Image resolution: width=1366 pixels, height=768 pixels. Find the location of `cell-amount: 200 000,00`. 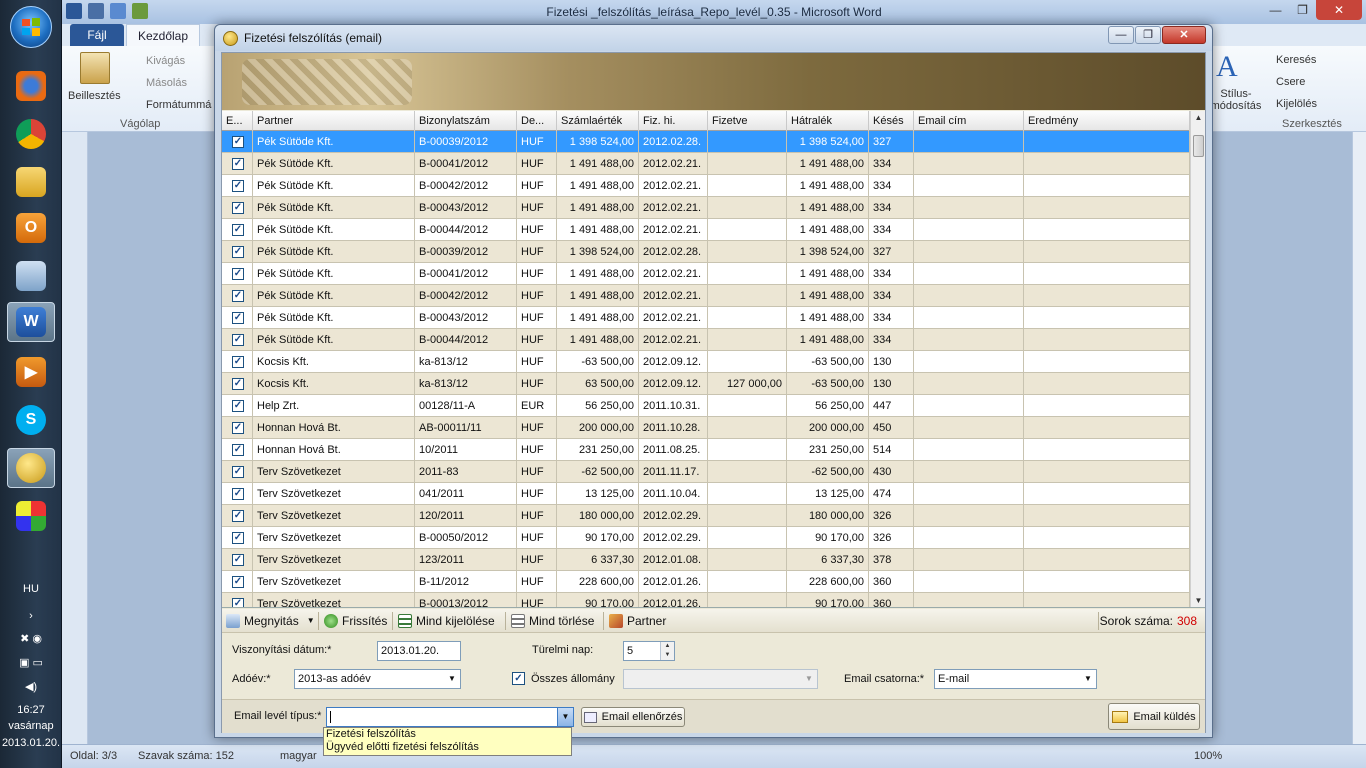

cell-amount: 200 000,00 is located at coordinates (598, 428).